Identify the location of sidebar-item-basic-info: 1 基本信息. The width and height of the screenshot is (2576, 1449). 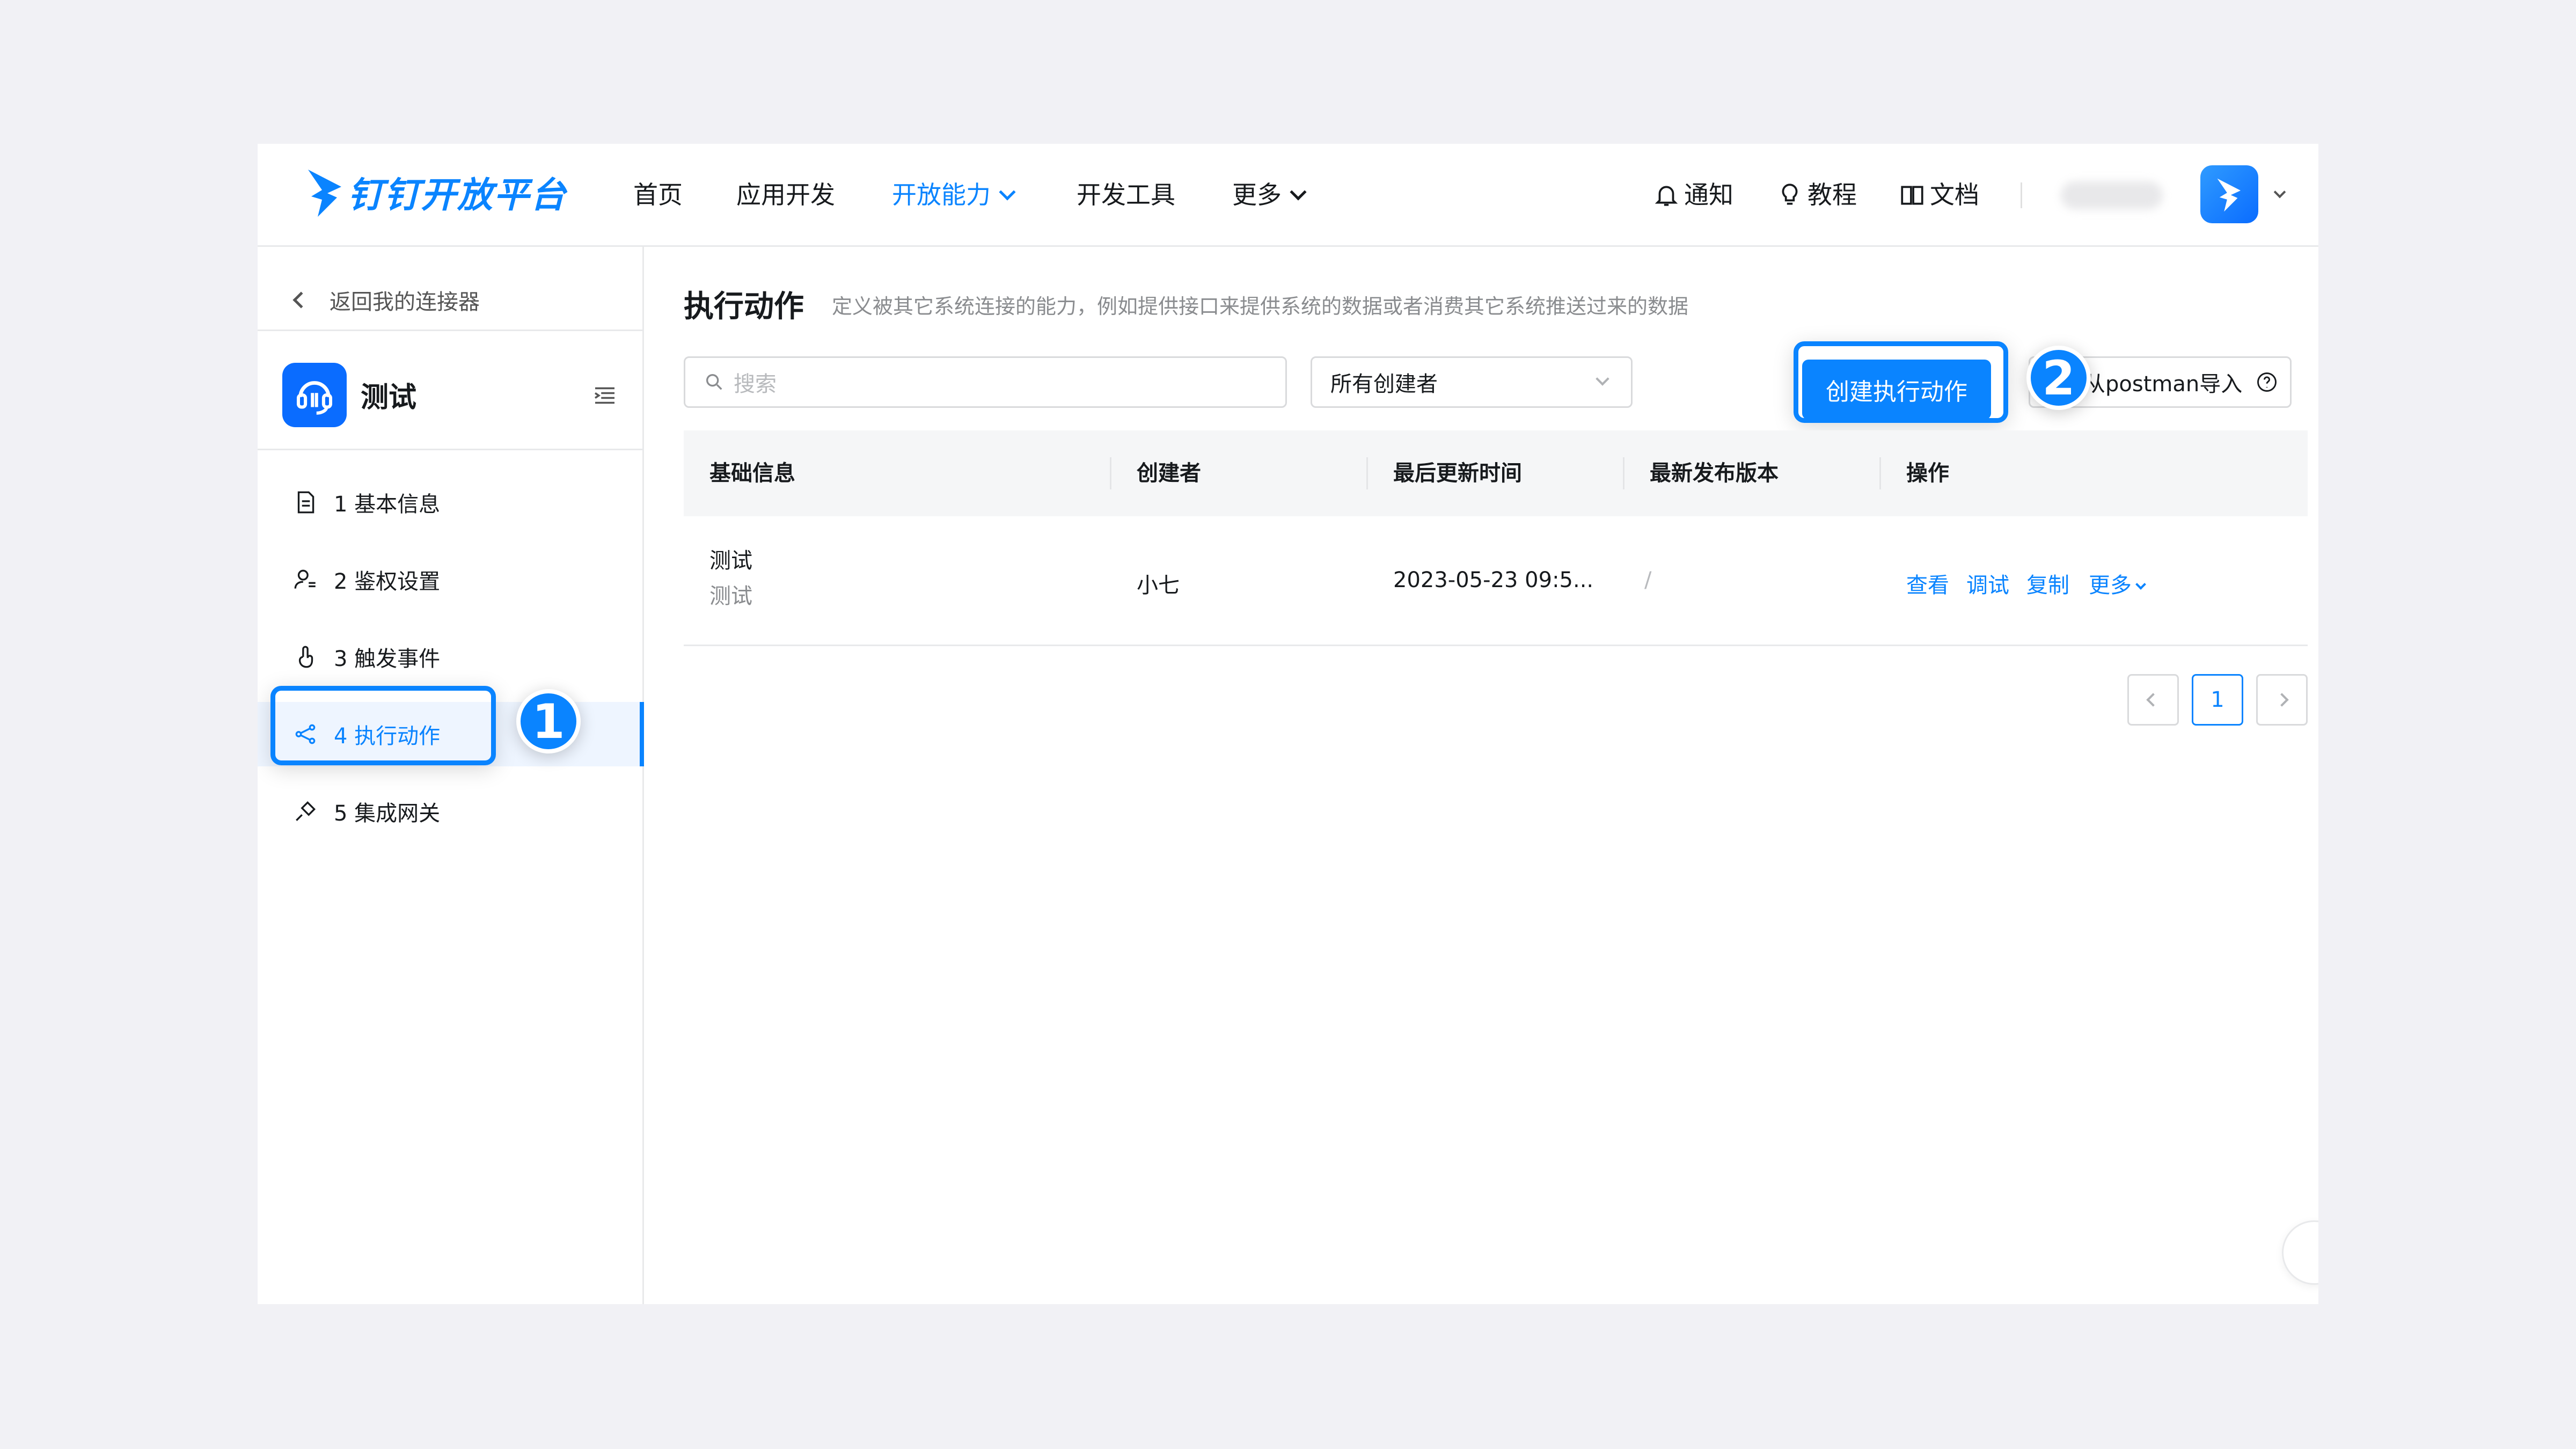
(451, 502).